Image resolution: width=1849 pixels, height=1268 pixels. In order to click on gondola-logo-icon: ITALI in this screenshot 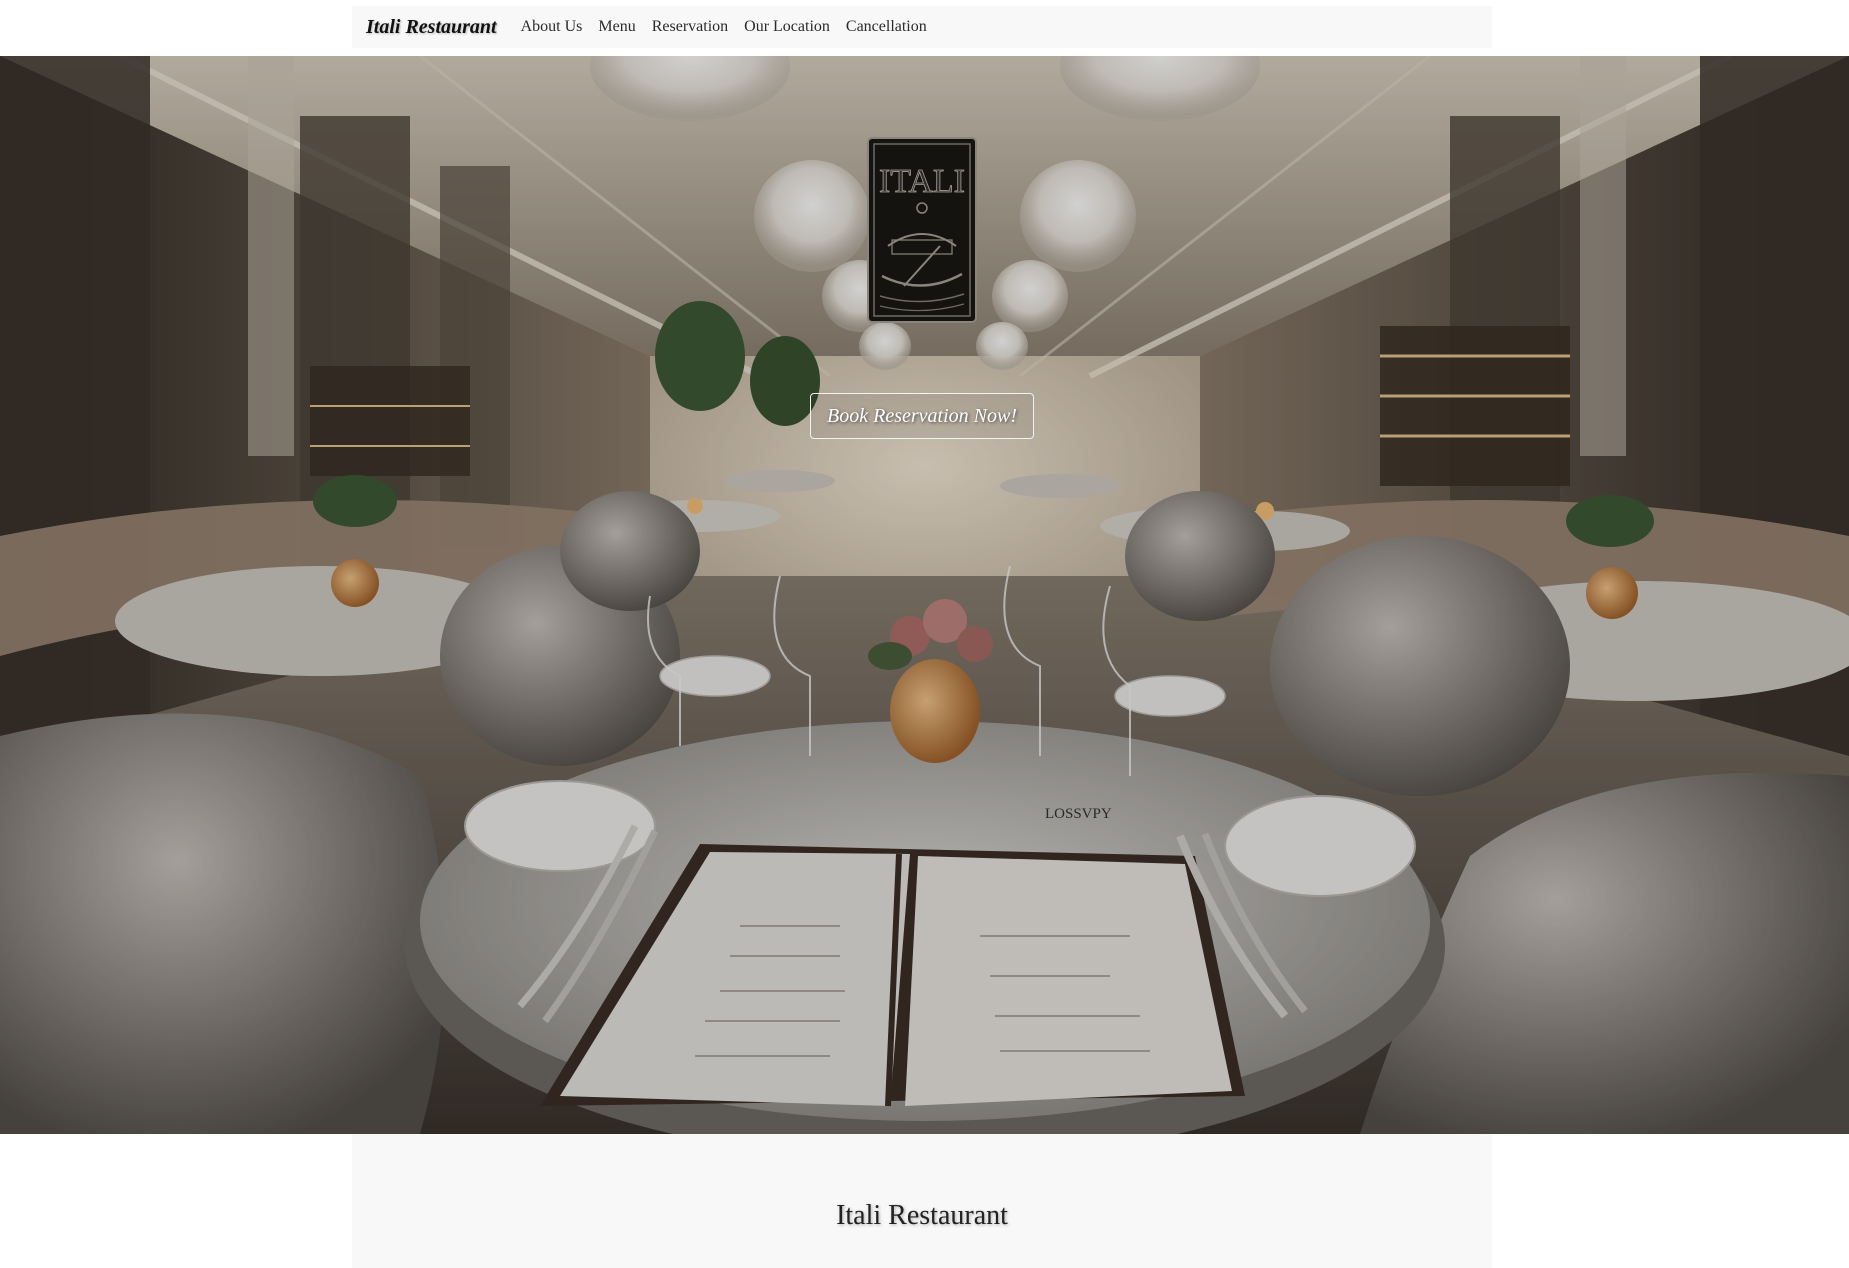, I will do `click(922, 230)`.